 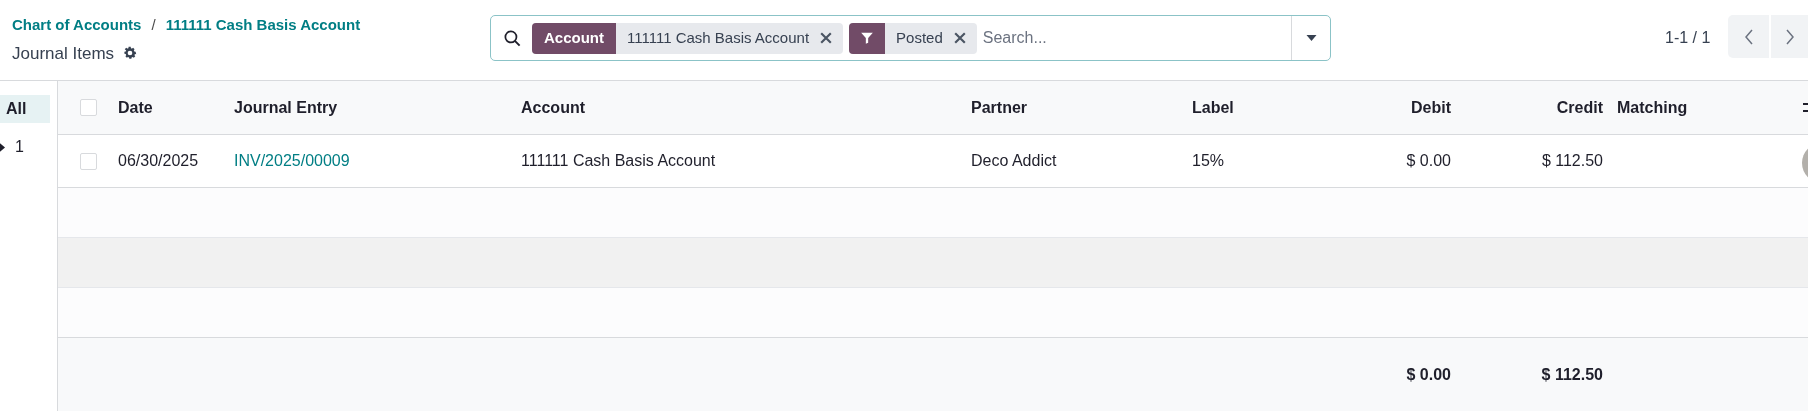 I want to click on column-header: Matching, so click(x=1696, y=107).